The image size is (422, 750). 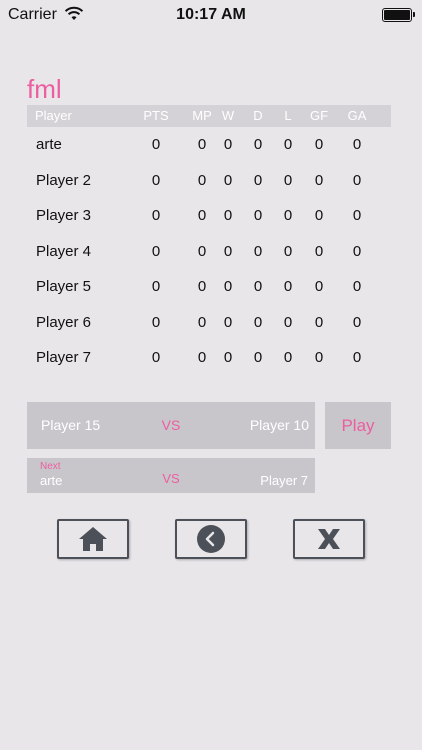 What do you see at coordinates (209, 216) in the screenshot?
I see `table-row: Player 30000000` at bounding box center [209, 216].